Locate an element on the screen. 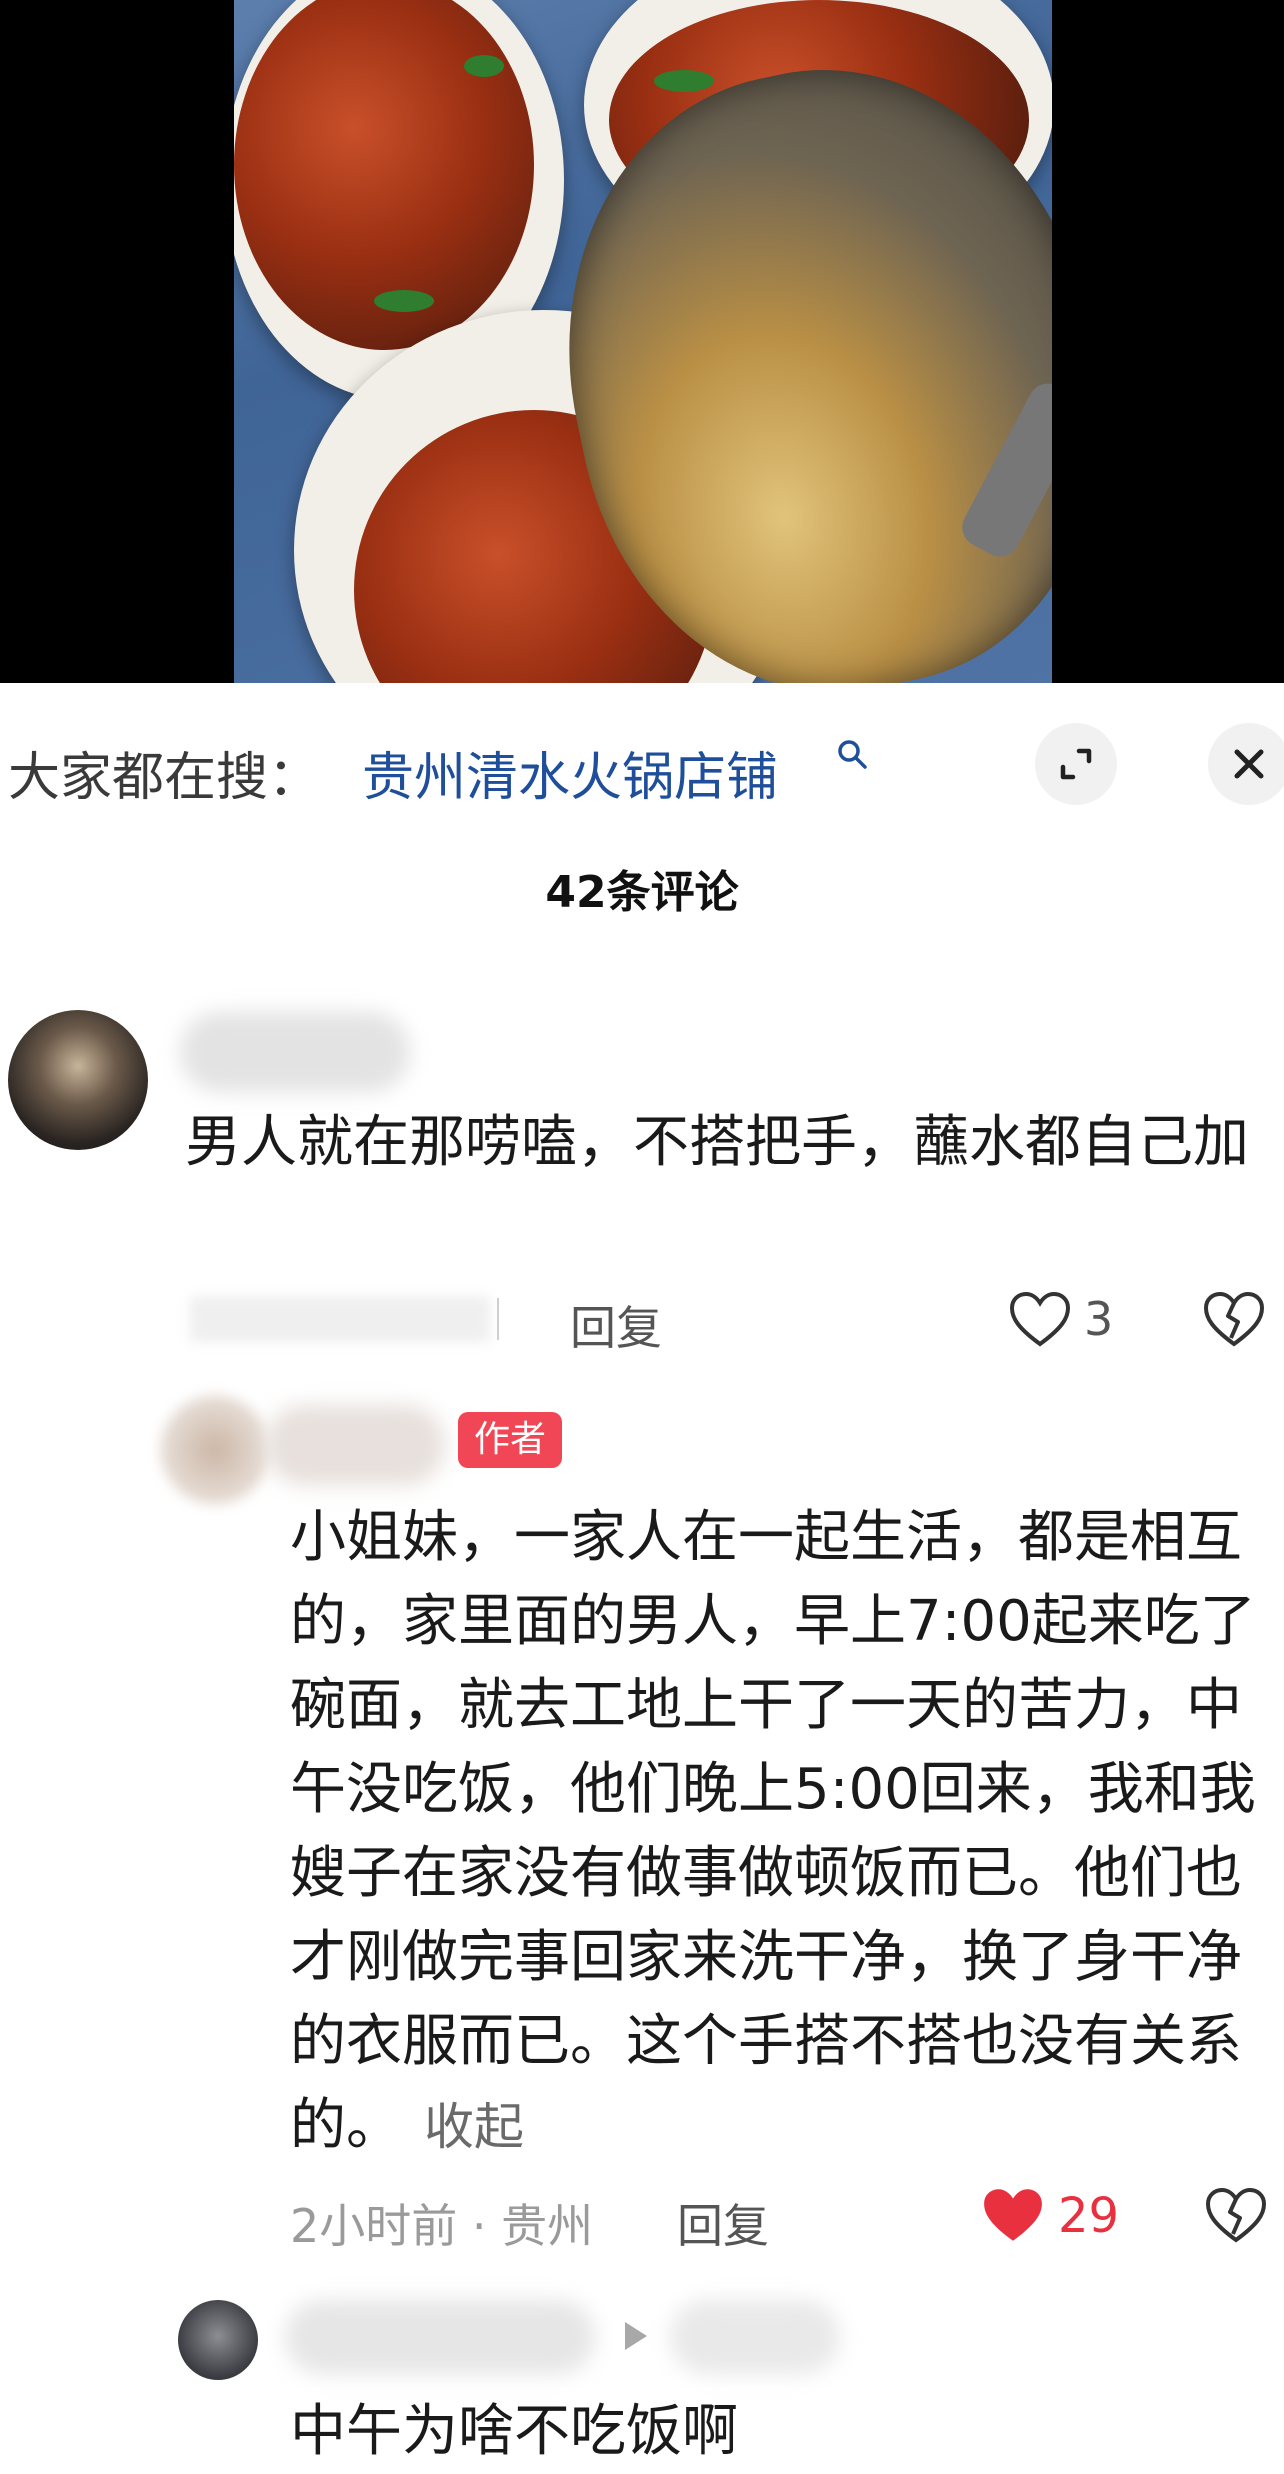 The width and height of the screenshot is (1284, 2474). reply-arrow-icon is located at coordinates (636, 2336).